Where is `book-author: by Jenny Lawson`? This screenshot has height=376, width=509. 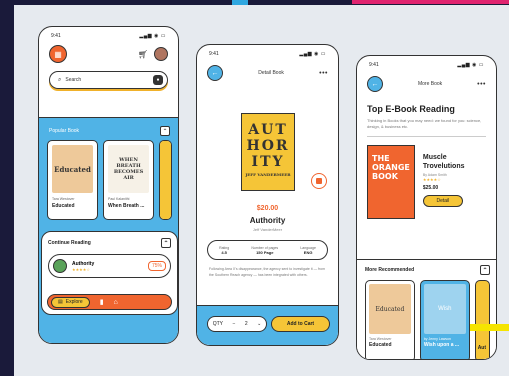
book-author: by Jenny Lawson is located at coordinates (437, 339).